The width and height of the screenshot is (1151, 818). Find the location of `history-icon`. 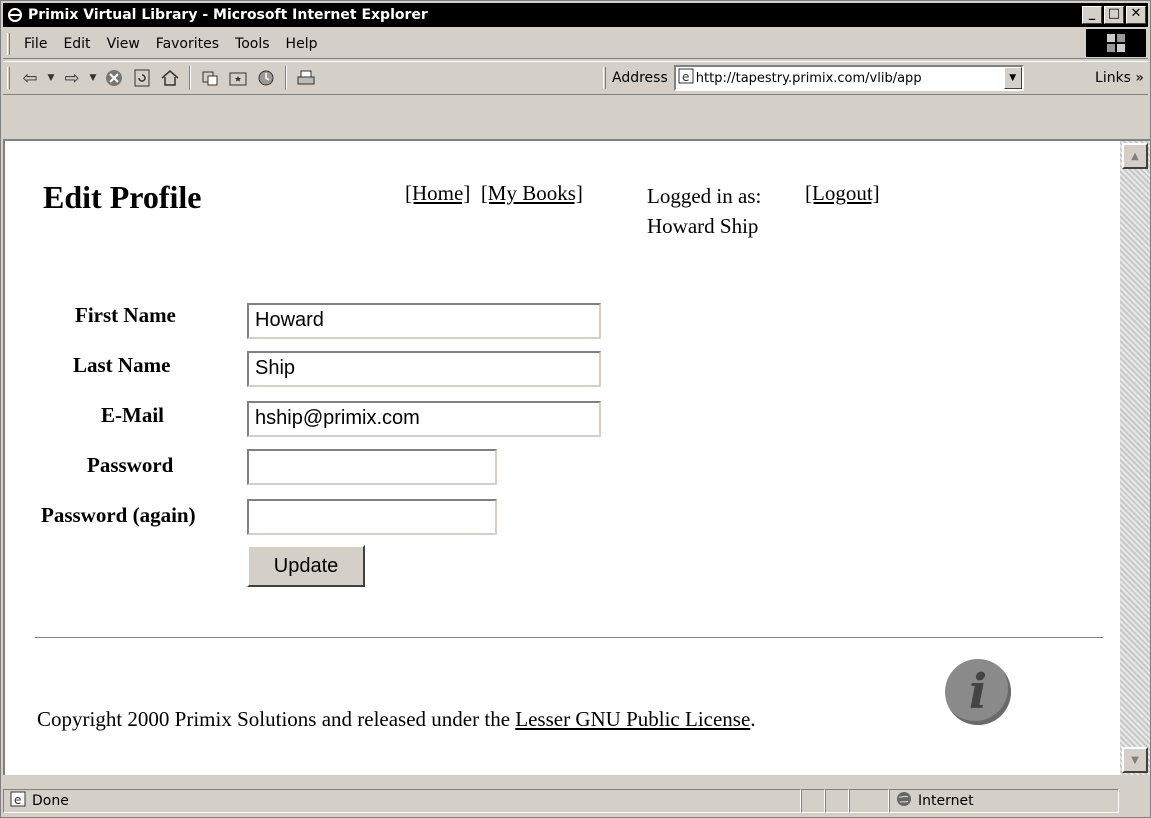

history-icon is located at coordinates (266, 78).